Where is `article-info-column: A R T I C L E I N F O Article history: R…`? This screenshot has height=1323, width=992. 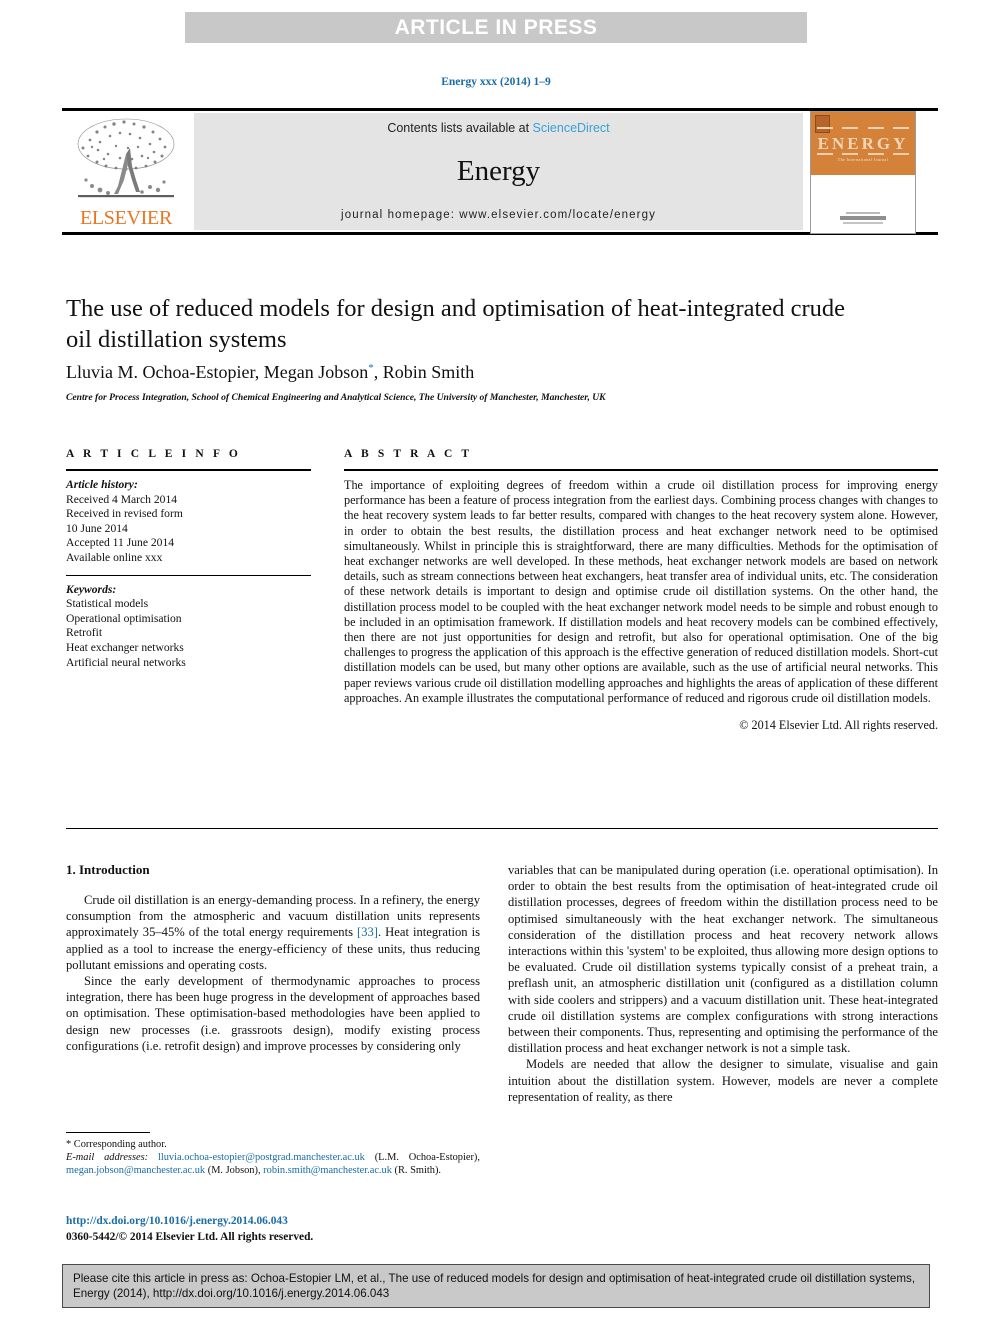
article-info-column: A R T I C L E I N F O Article history: R… is located at coordinates (188, 559).